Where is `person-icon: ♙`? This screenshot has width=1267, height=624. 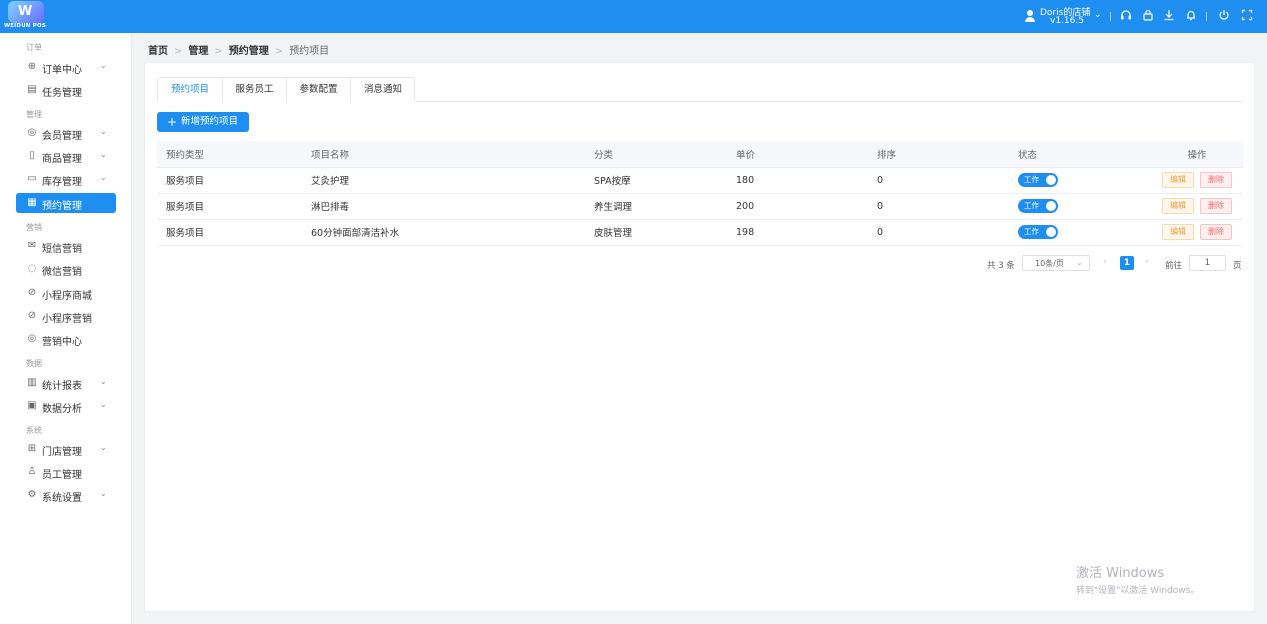
person-icon: ♙ is located at coordinates (32, 471).